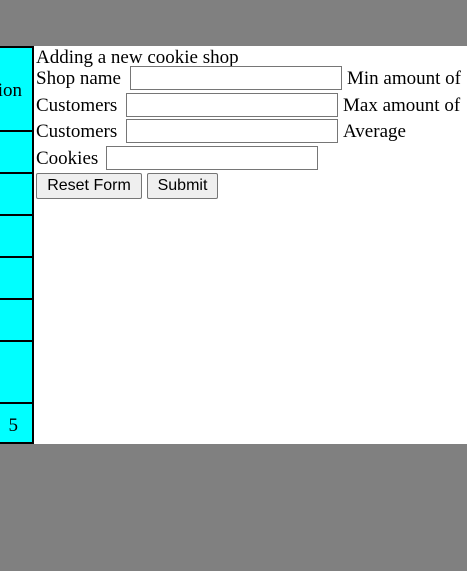 The width and height of the screenshot is (467, 571). What do you see at coordinates (232, 131) in the screenshot?
I see `max-customers-input` at bounding box center [232, 131].